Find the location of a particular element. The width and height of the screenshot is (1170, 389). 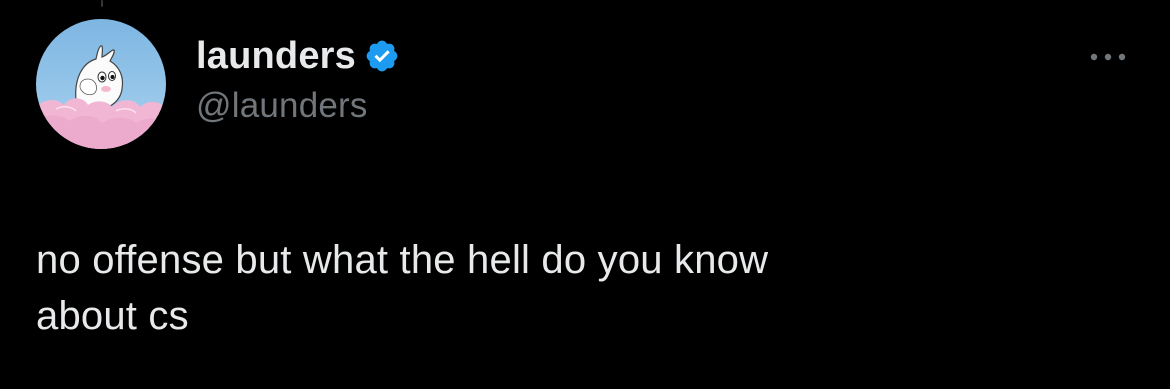

author-display-name: launders is located at coordinates (276, 56).